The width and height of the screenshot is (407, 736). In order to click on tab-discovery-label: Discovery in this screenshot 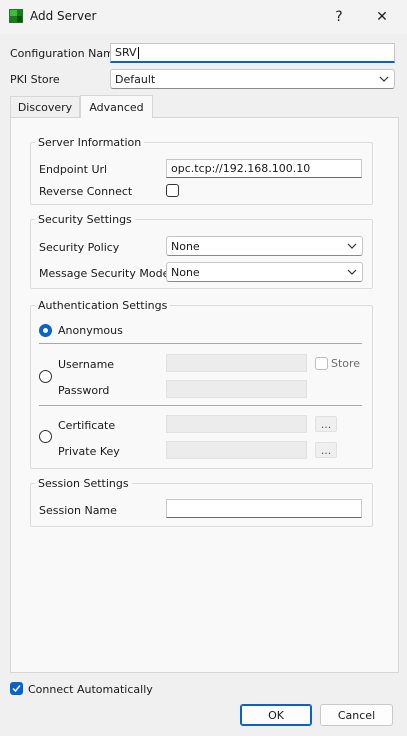, I will do `click(45, 107)`.